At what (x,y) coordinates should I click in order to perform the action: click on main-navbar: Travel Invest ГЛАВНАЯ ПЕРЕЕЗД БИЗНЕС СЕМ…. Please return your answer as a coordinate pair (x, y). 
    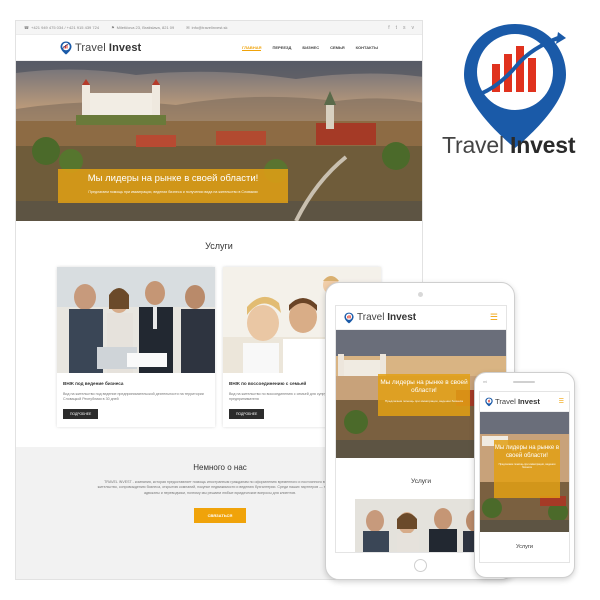
    Looking at the image, I should click on (219, 48).